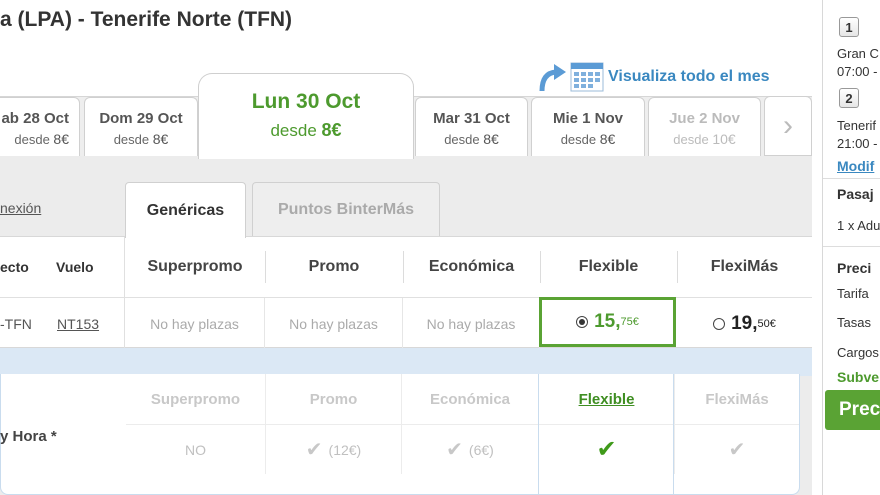 The height and width of the screenshot is (495, 880). I want to click on promo-fee: (12€), so click(345, 449).